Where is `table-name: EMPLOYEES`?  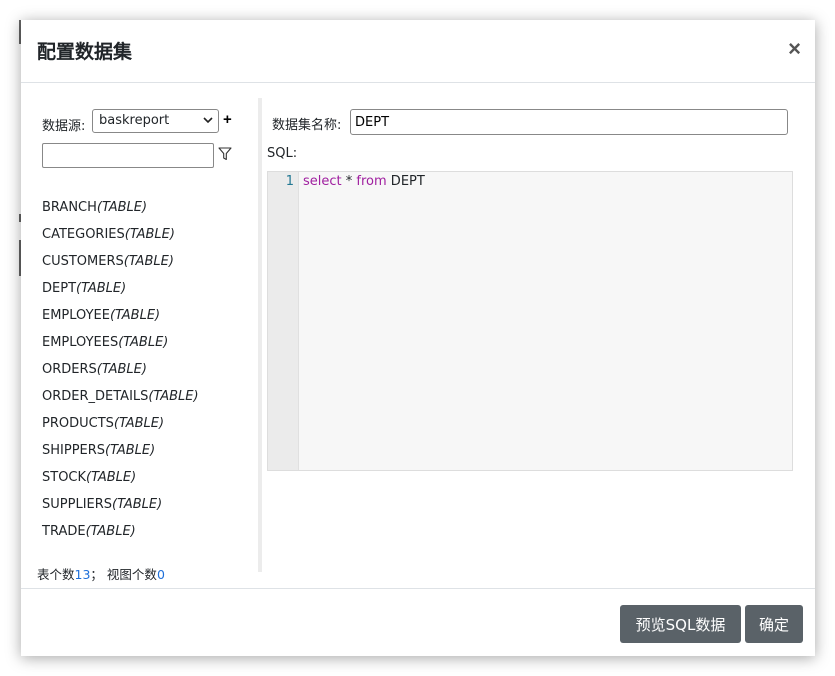
table-name: EMPLOYEES is located at coordinates (80, 342).